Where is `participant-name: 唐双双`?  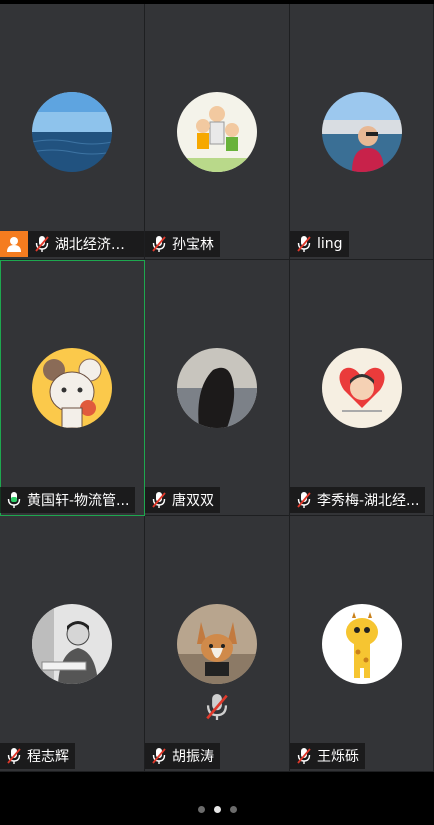 participant-name: 唐双双 is located at coordinates (193, 501).